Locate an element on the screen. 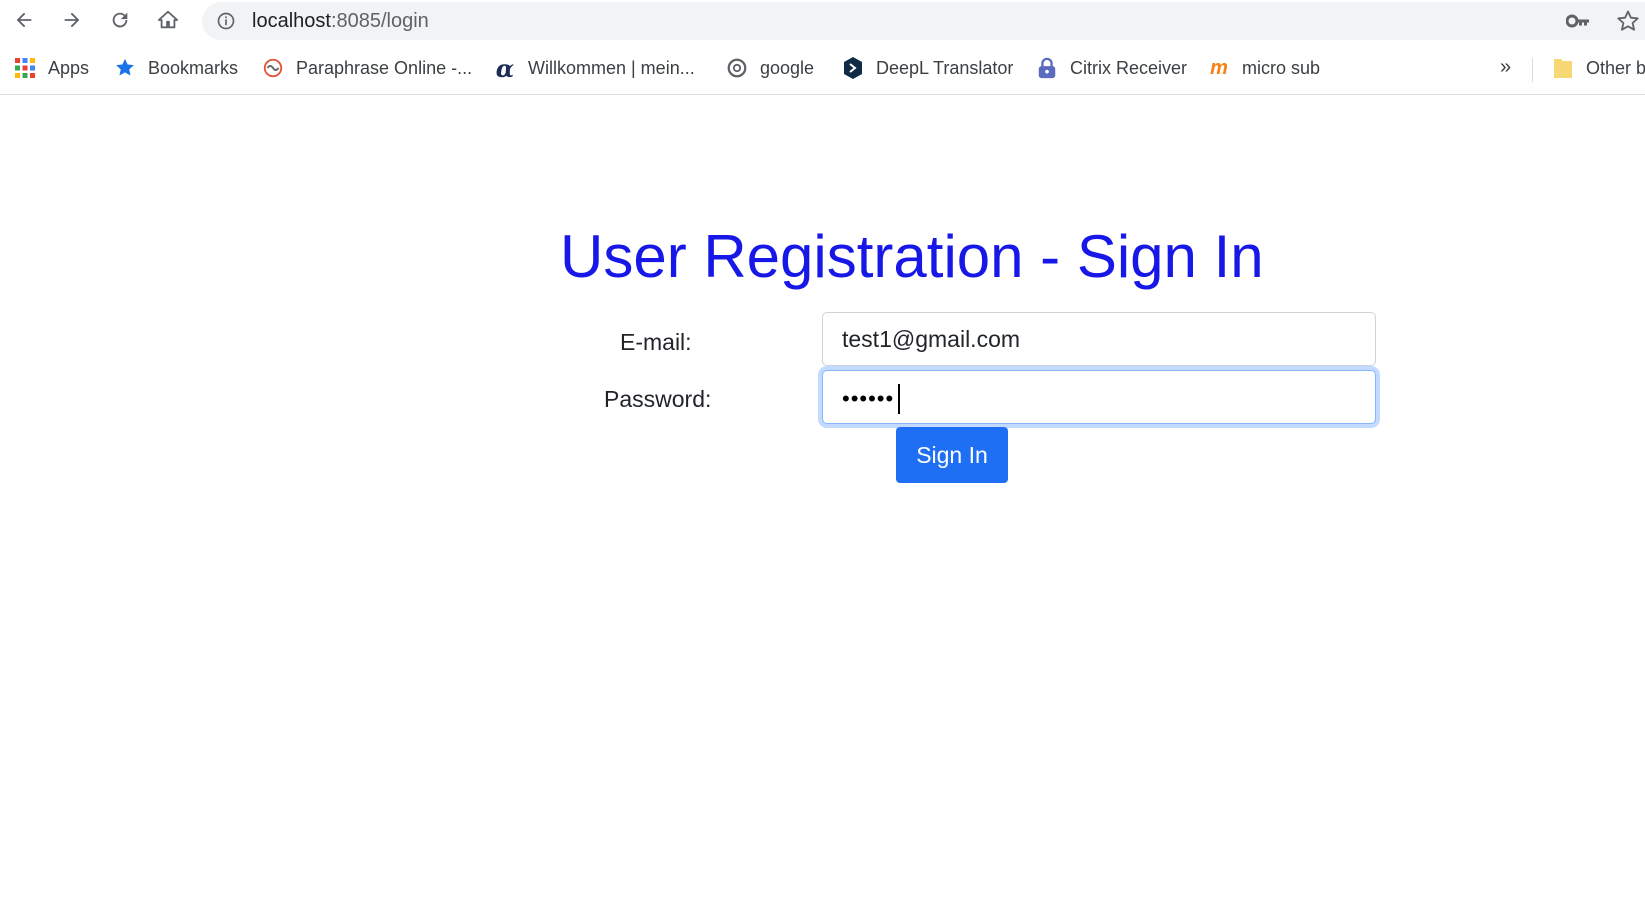 The width and height of the screenshot is (1645, 922). home-button is located at coordinates (168, 20).